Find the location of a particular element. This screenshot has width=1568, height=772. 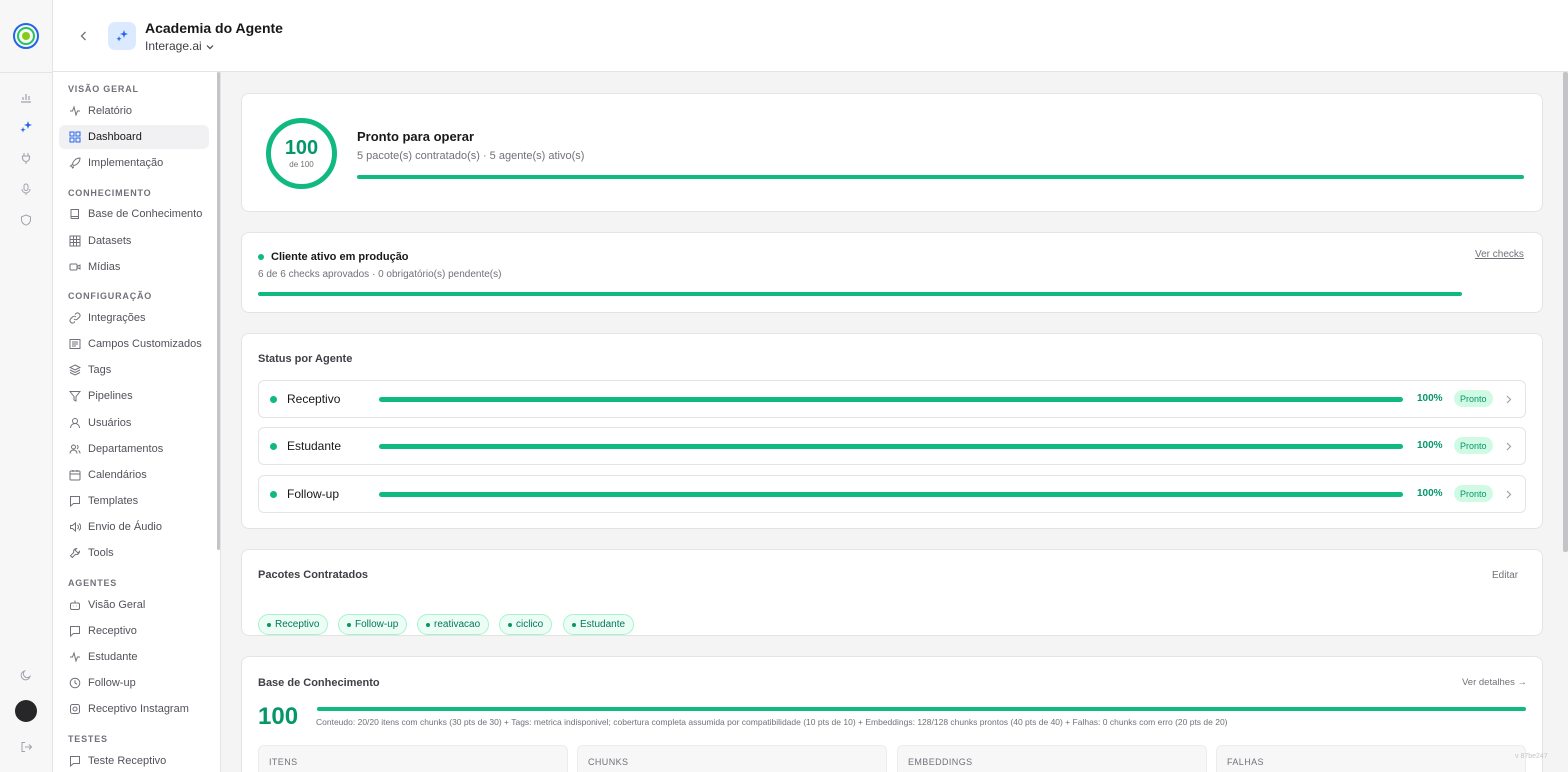

sidebar-item-visao-geral-agentes: Visão Geral is located at coordinates (134, 605).